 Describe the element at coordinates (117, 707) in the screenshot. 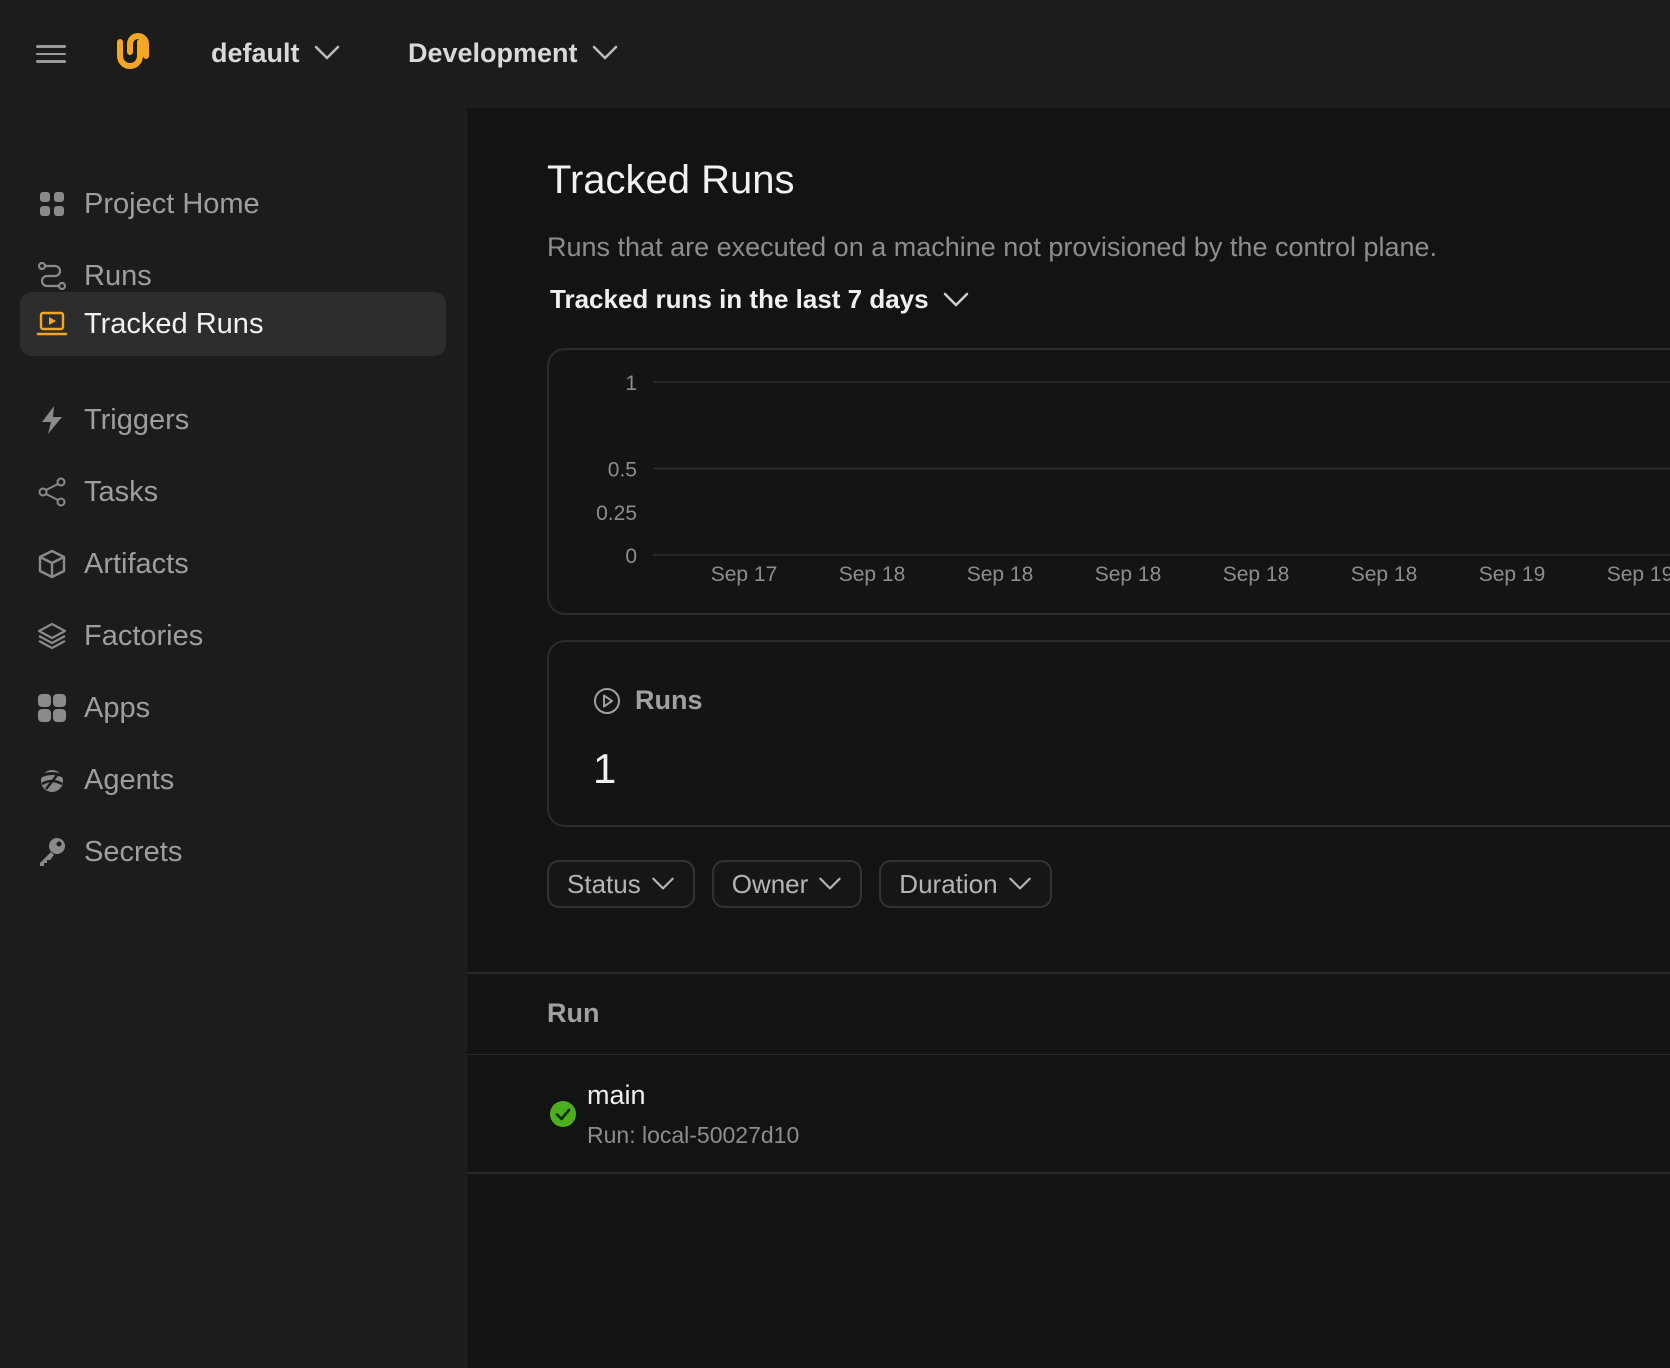

I see `sidebar-item-label: Apps` at that location.